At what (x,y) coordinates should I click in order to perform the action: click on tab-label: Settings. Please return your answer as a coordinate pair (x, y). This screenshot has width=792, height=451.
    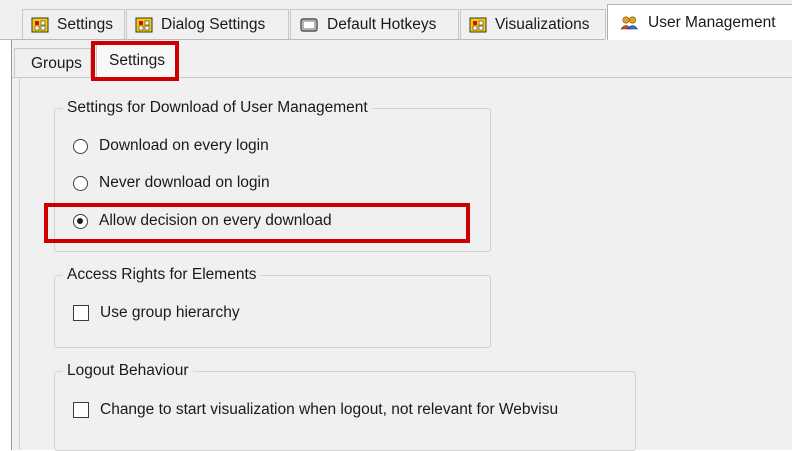
    Looking at the image, I should click on (85, 24).